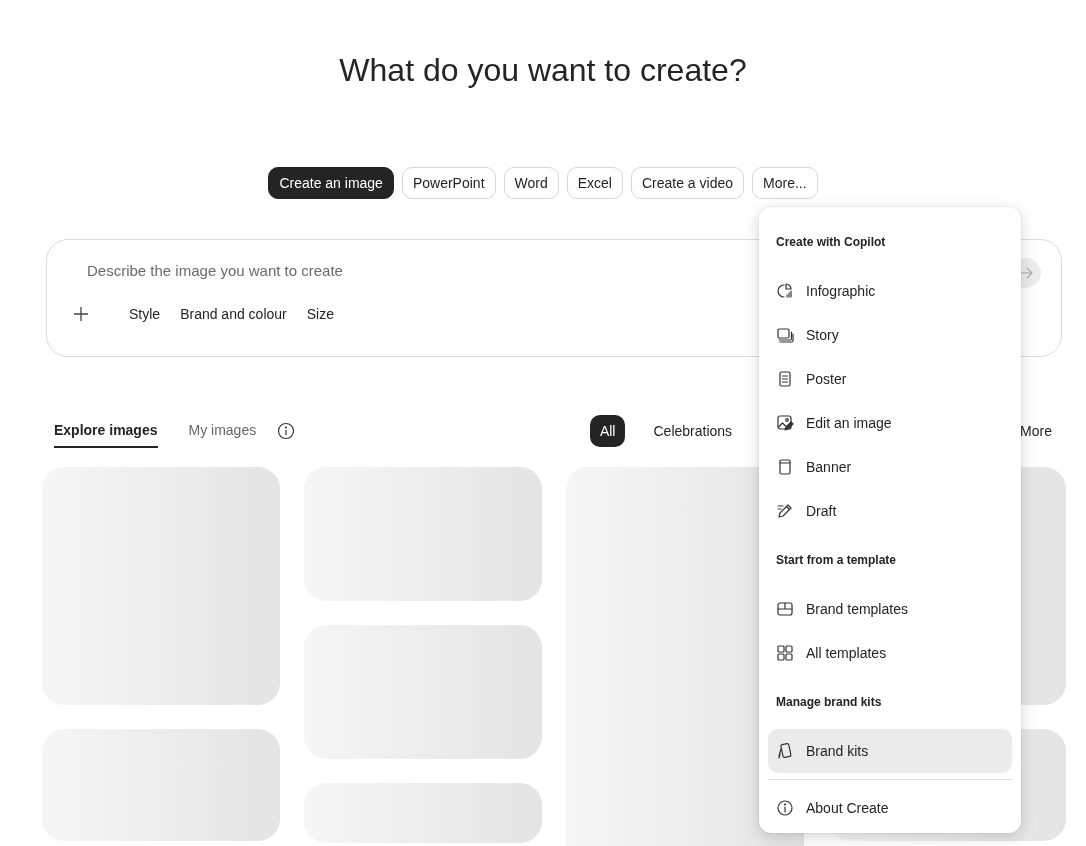 The height and width of the screenshot is (846, 1086). What do you see at coordinates (785, 291) in the screenshot?
I see `chart-icon` at bounding box center [785, 291].